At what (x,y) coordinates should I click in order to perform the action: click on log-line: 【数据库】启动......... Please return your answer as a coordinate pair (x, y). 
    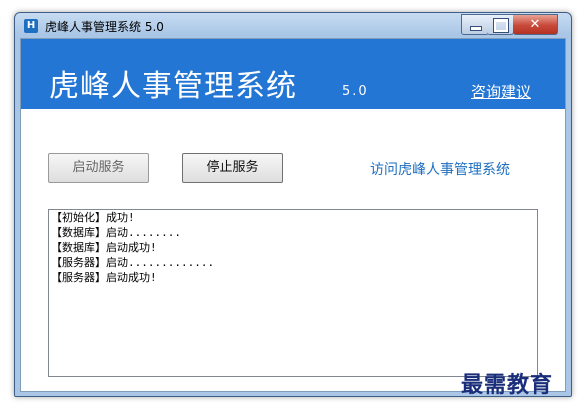
    Looking at the image, I should click on (116, 232).